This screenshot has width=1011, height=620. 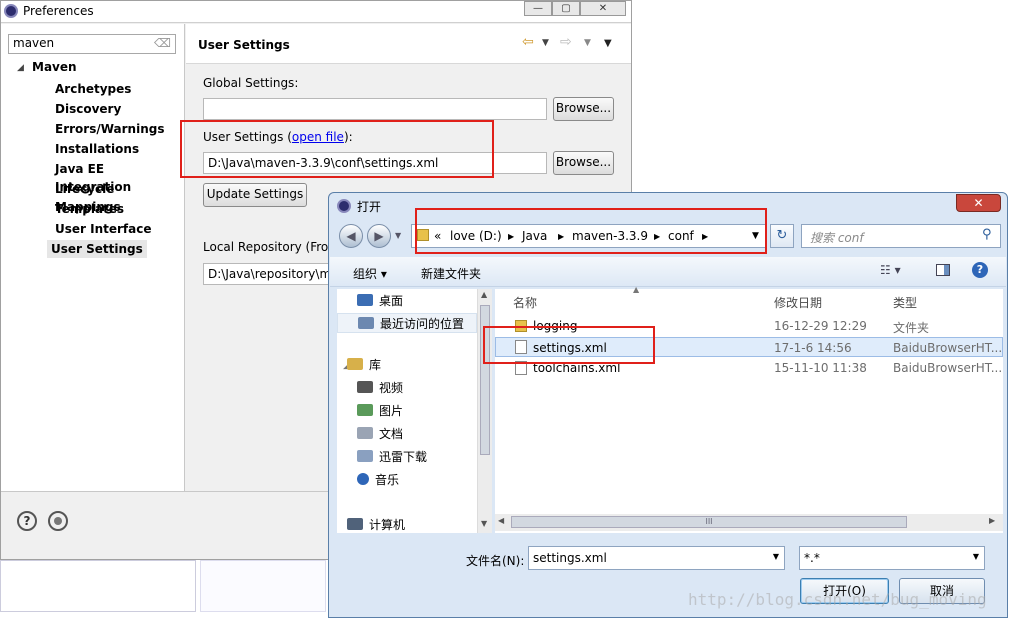 I want to click on nav-video-label: 视频, so click(x=391, y=388).